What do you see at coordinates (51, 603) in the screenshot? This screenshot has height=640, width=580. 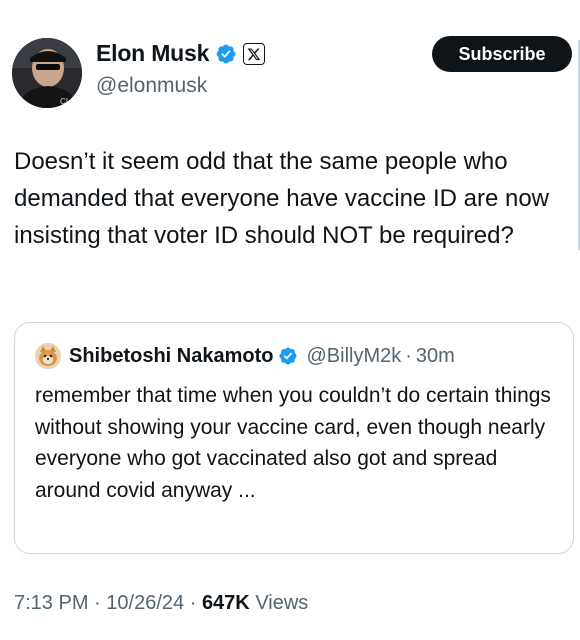 I see `tweet-time: 7:13 PM` at bounding box center [51, 603].